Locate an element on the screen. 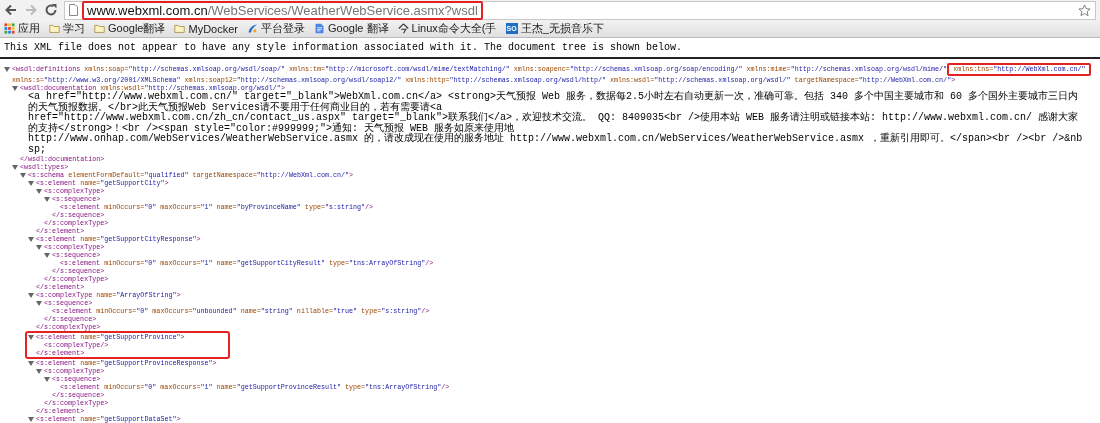 This screenshot has width=1100, height=423. notice-text: This XML file does not appear to have any style information associated with it. The document tree is shown below. is located at coordinates (343, 47).